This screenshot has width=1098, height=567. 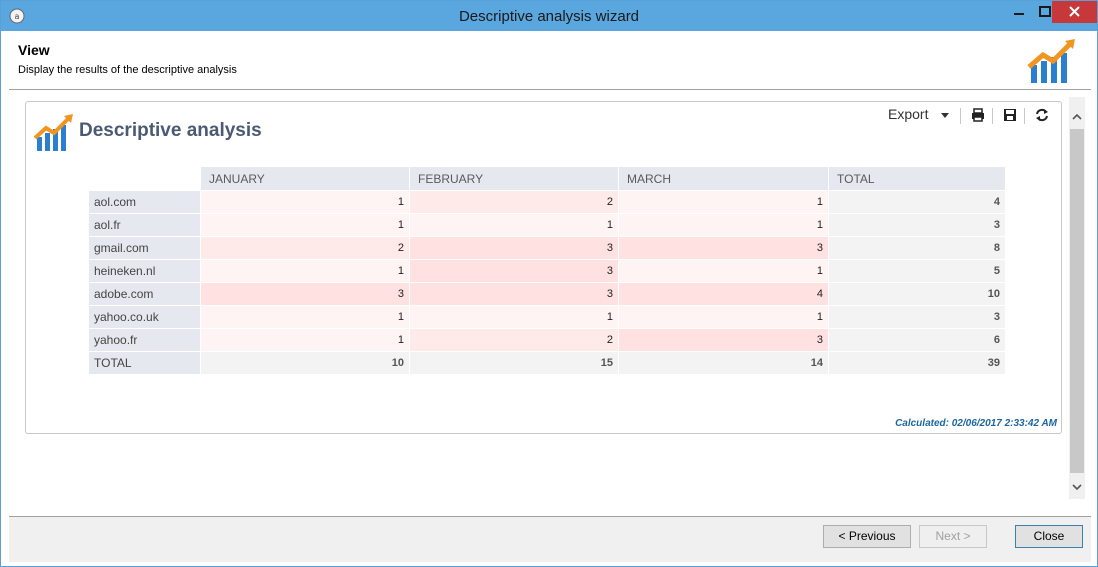 I want to click on header-divider, so click(x=550, y=89).